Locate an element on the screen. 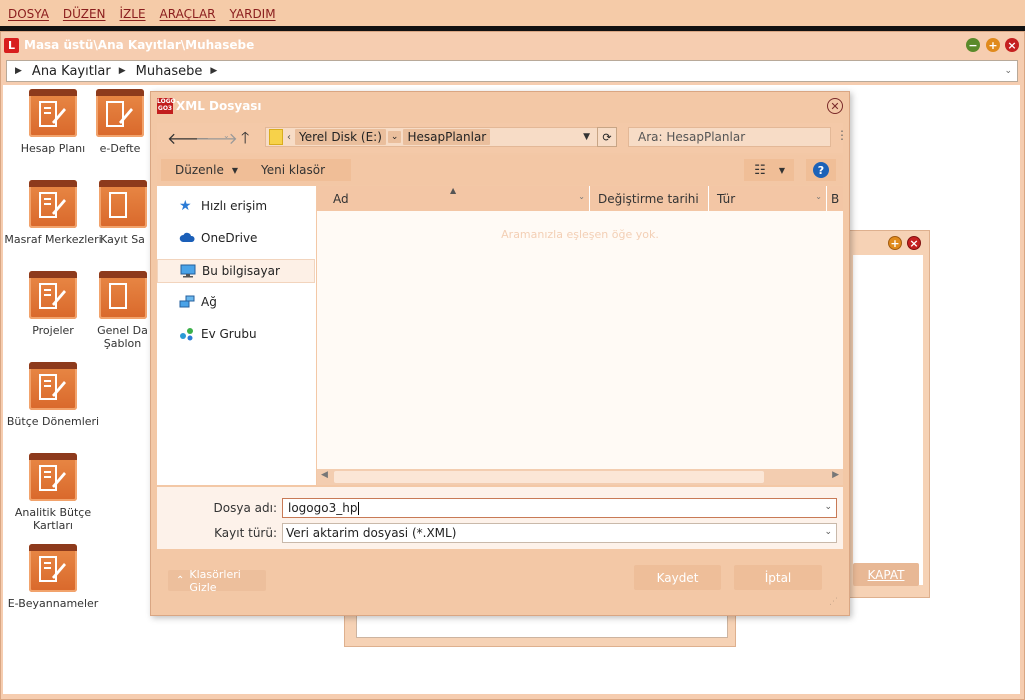 This screenshot has height=700, width=1025. new-folder-button: Yeni klasör is located at coordinates (299, 170).